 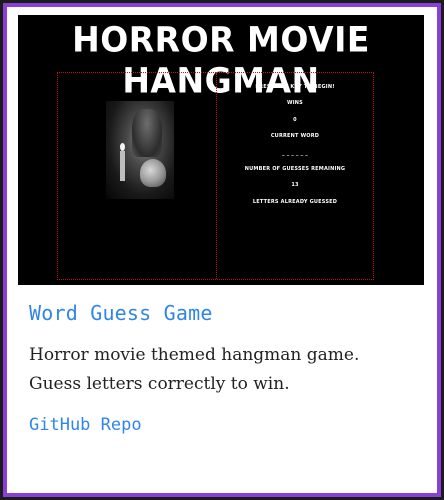 I want to click on current-word-label: CURRENT WORD, so click(x=295, y=136).